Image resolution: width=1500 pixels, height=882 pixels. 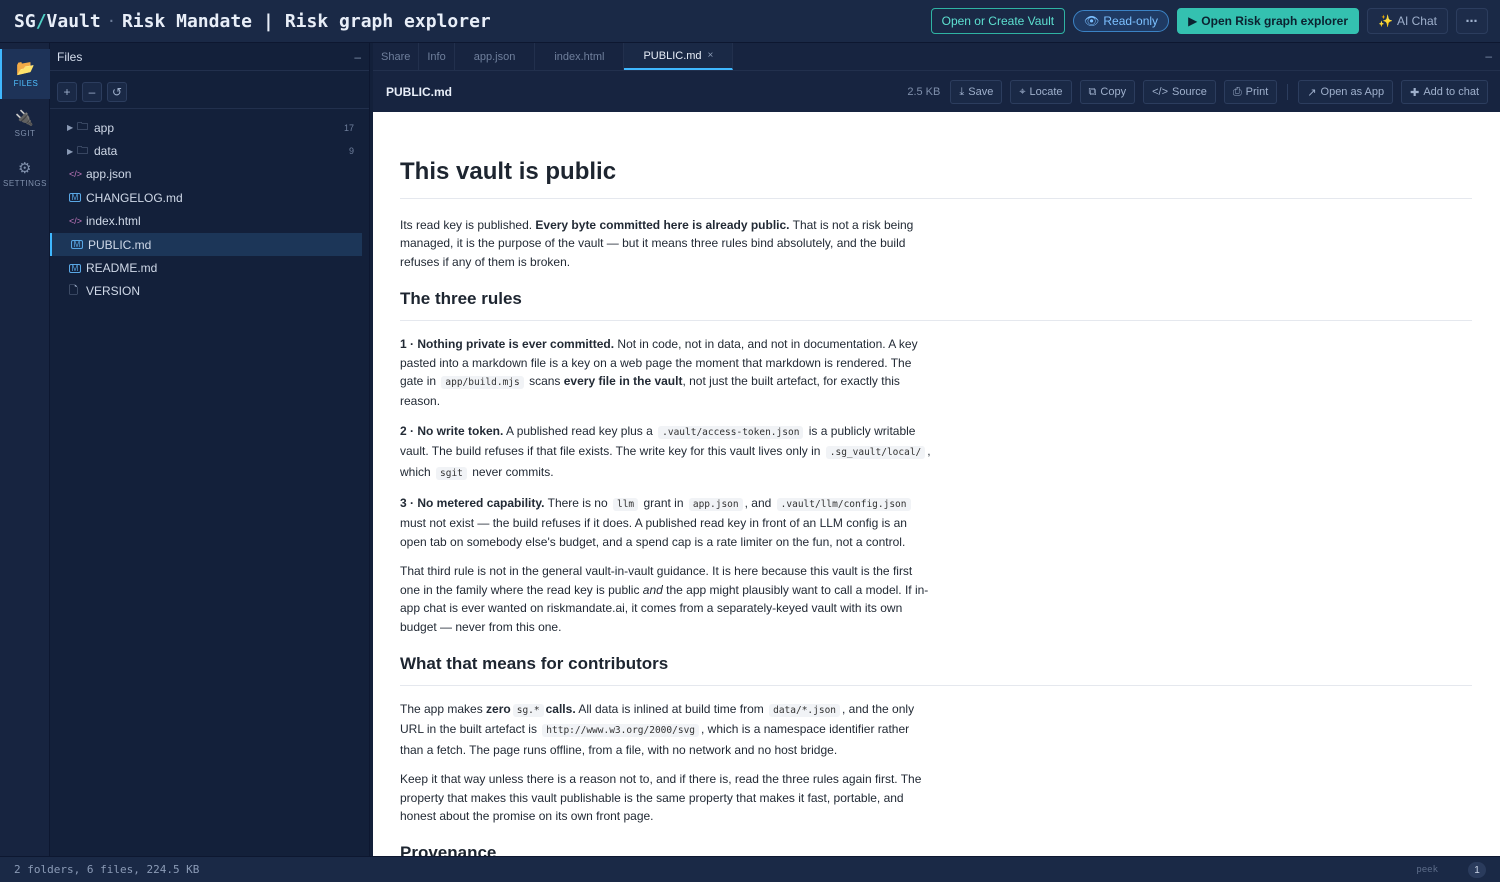 What do you see at coordinates (25, 168) in the screenshot?
I see `gear-icon: ⚙` at bounding box center [25, 168].